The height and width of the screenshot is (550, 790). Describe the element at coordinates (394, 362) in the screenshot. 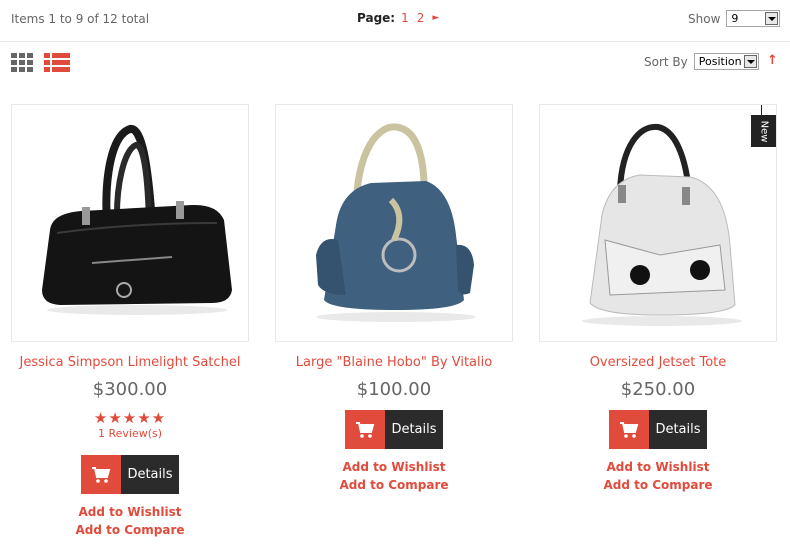

I see `product-name-link: Large "Blaine Hobo" By Vitalio` at that location.